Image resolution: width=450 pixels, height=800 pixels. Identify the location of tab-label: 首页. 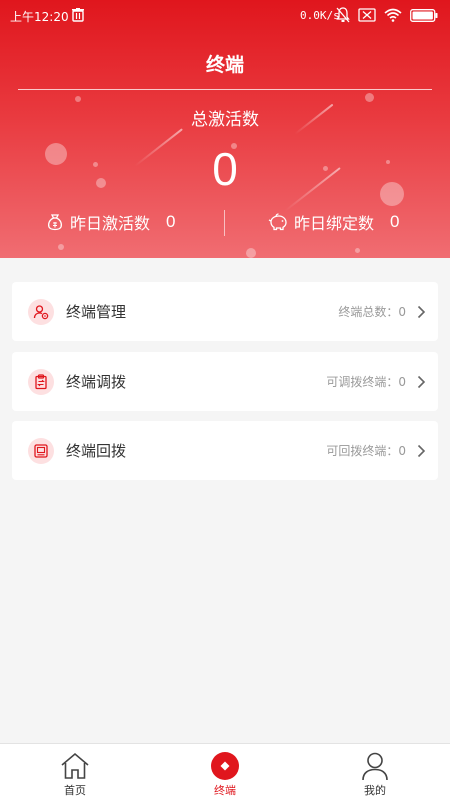
(75, 790).